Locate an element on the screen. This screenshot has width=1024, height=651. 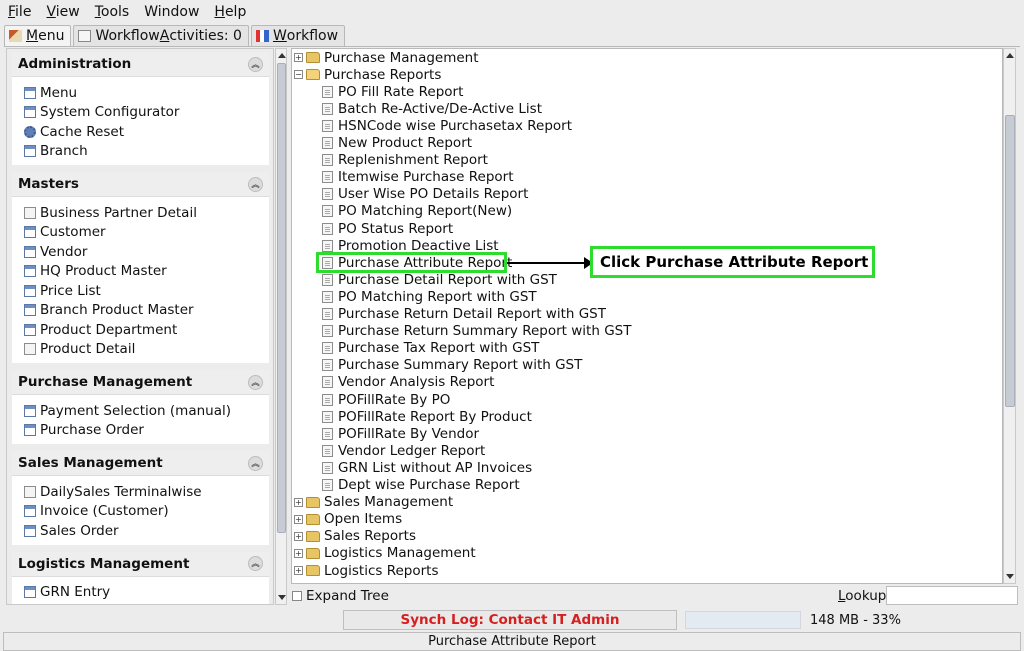
highlight-box is located at coordinates (411, 262).